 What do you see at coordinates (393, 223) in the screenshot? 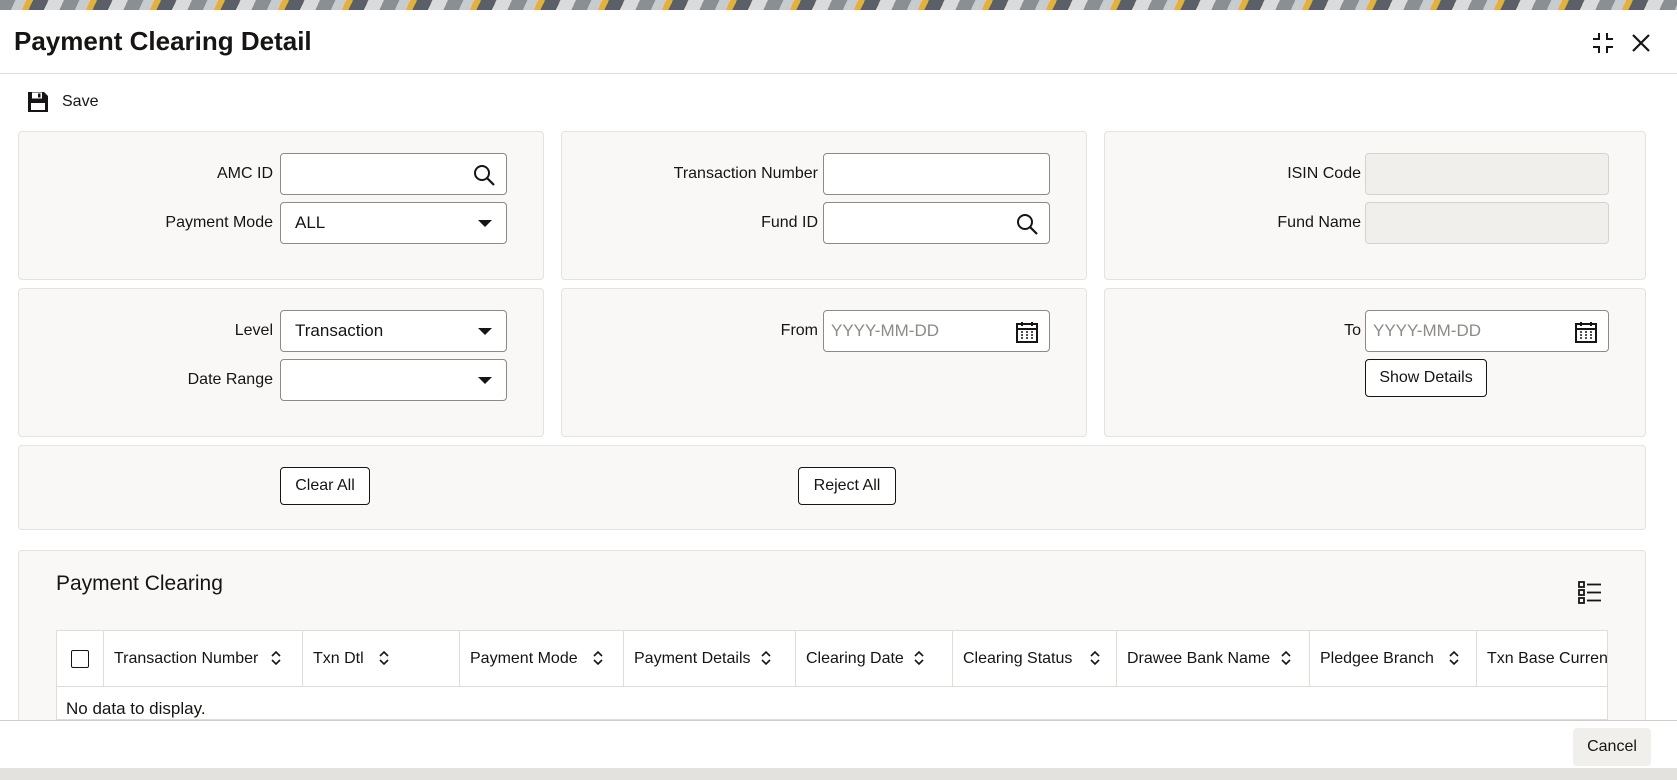
I see `payment-mode-select: ALL` at bounding box center [393, 223].